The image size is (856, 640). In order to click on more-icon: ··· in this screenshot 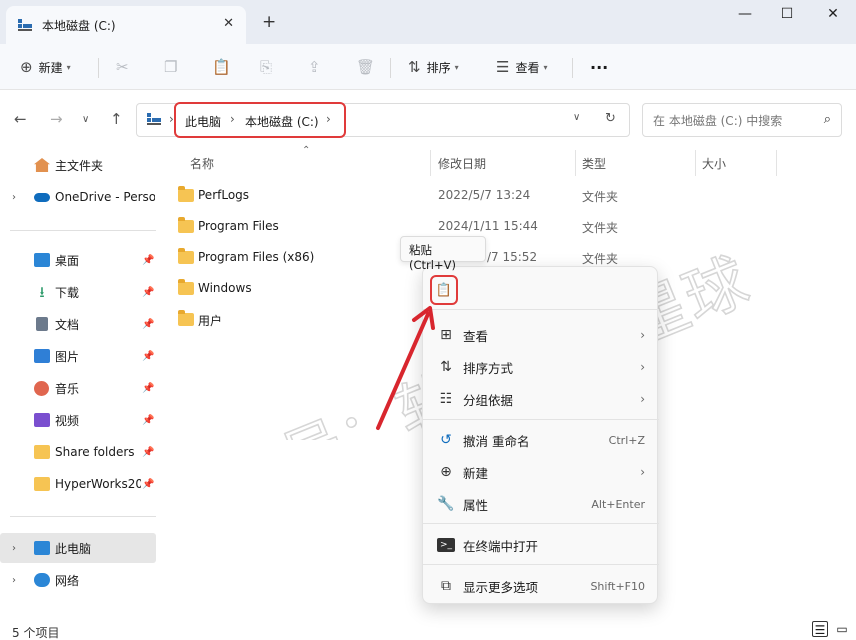, I will do `click(599, 67)`.